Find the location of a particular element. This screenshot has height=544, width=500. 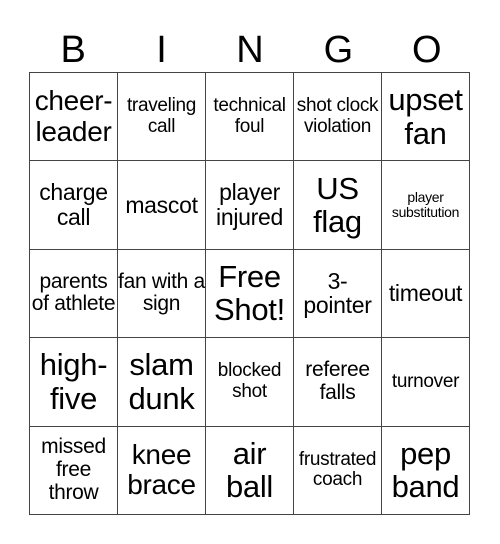

bingo-cell: charge call is located at coordinates (73, 205).